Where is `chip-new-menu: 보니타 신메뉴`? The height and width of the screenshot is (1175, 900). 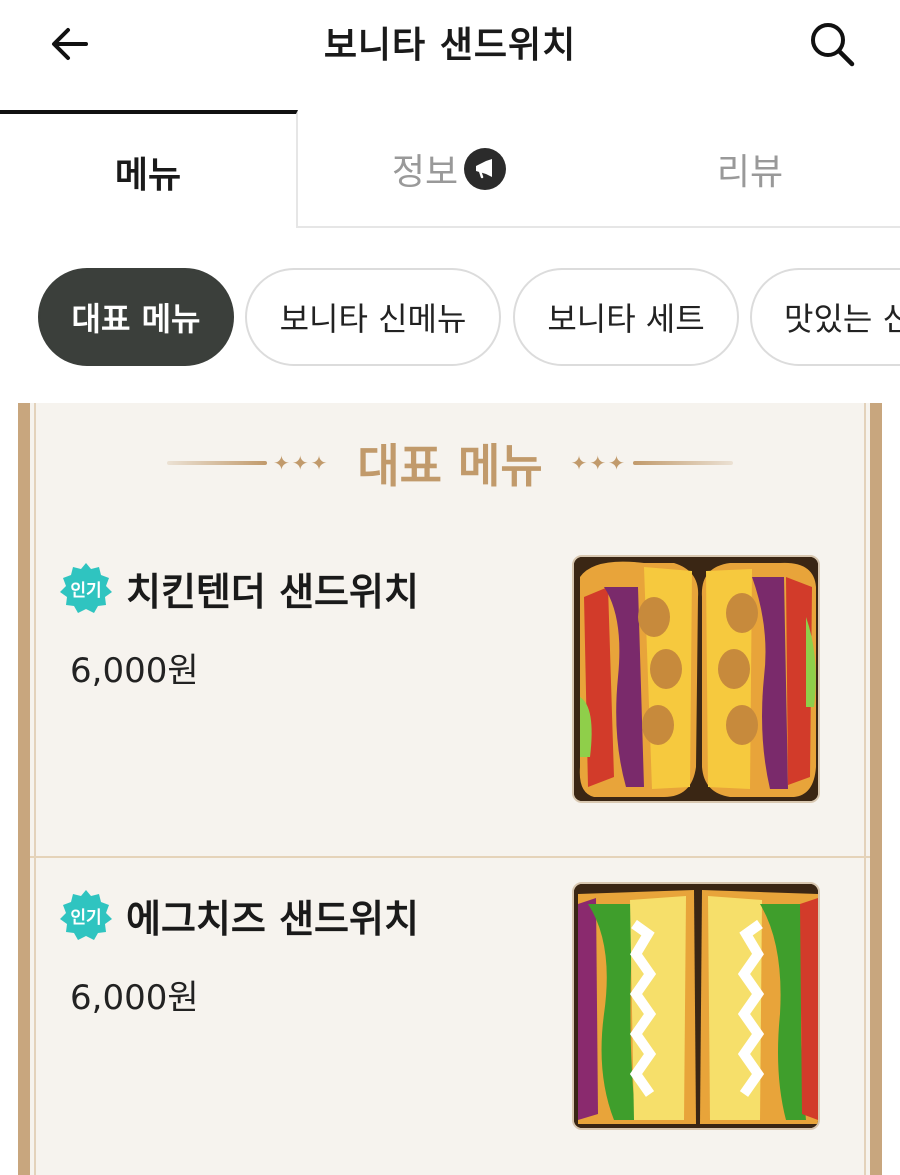
chip-new-menu: 보니타 신메뉴 is located at coordinates (373, 317).